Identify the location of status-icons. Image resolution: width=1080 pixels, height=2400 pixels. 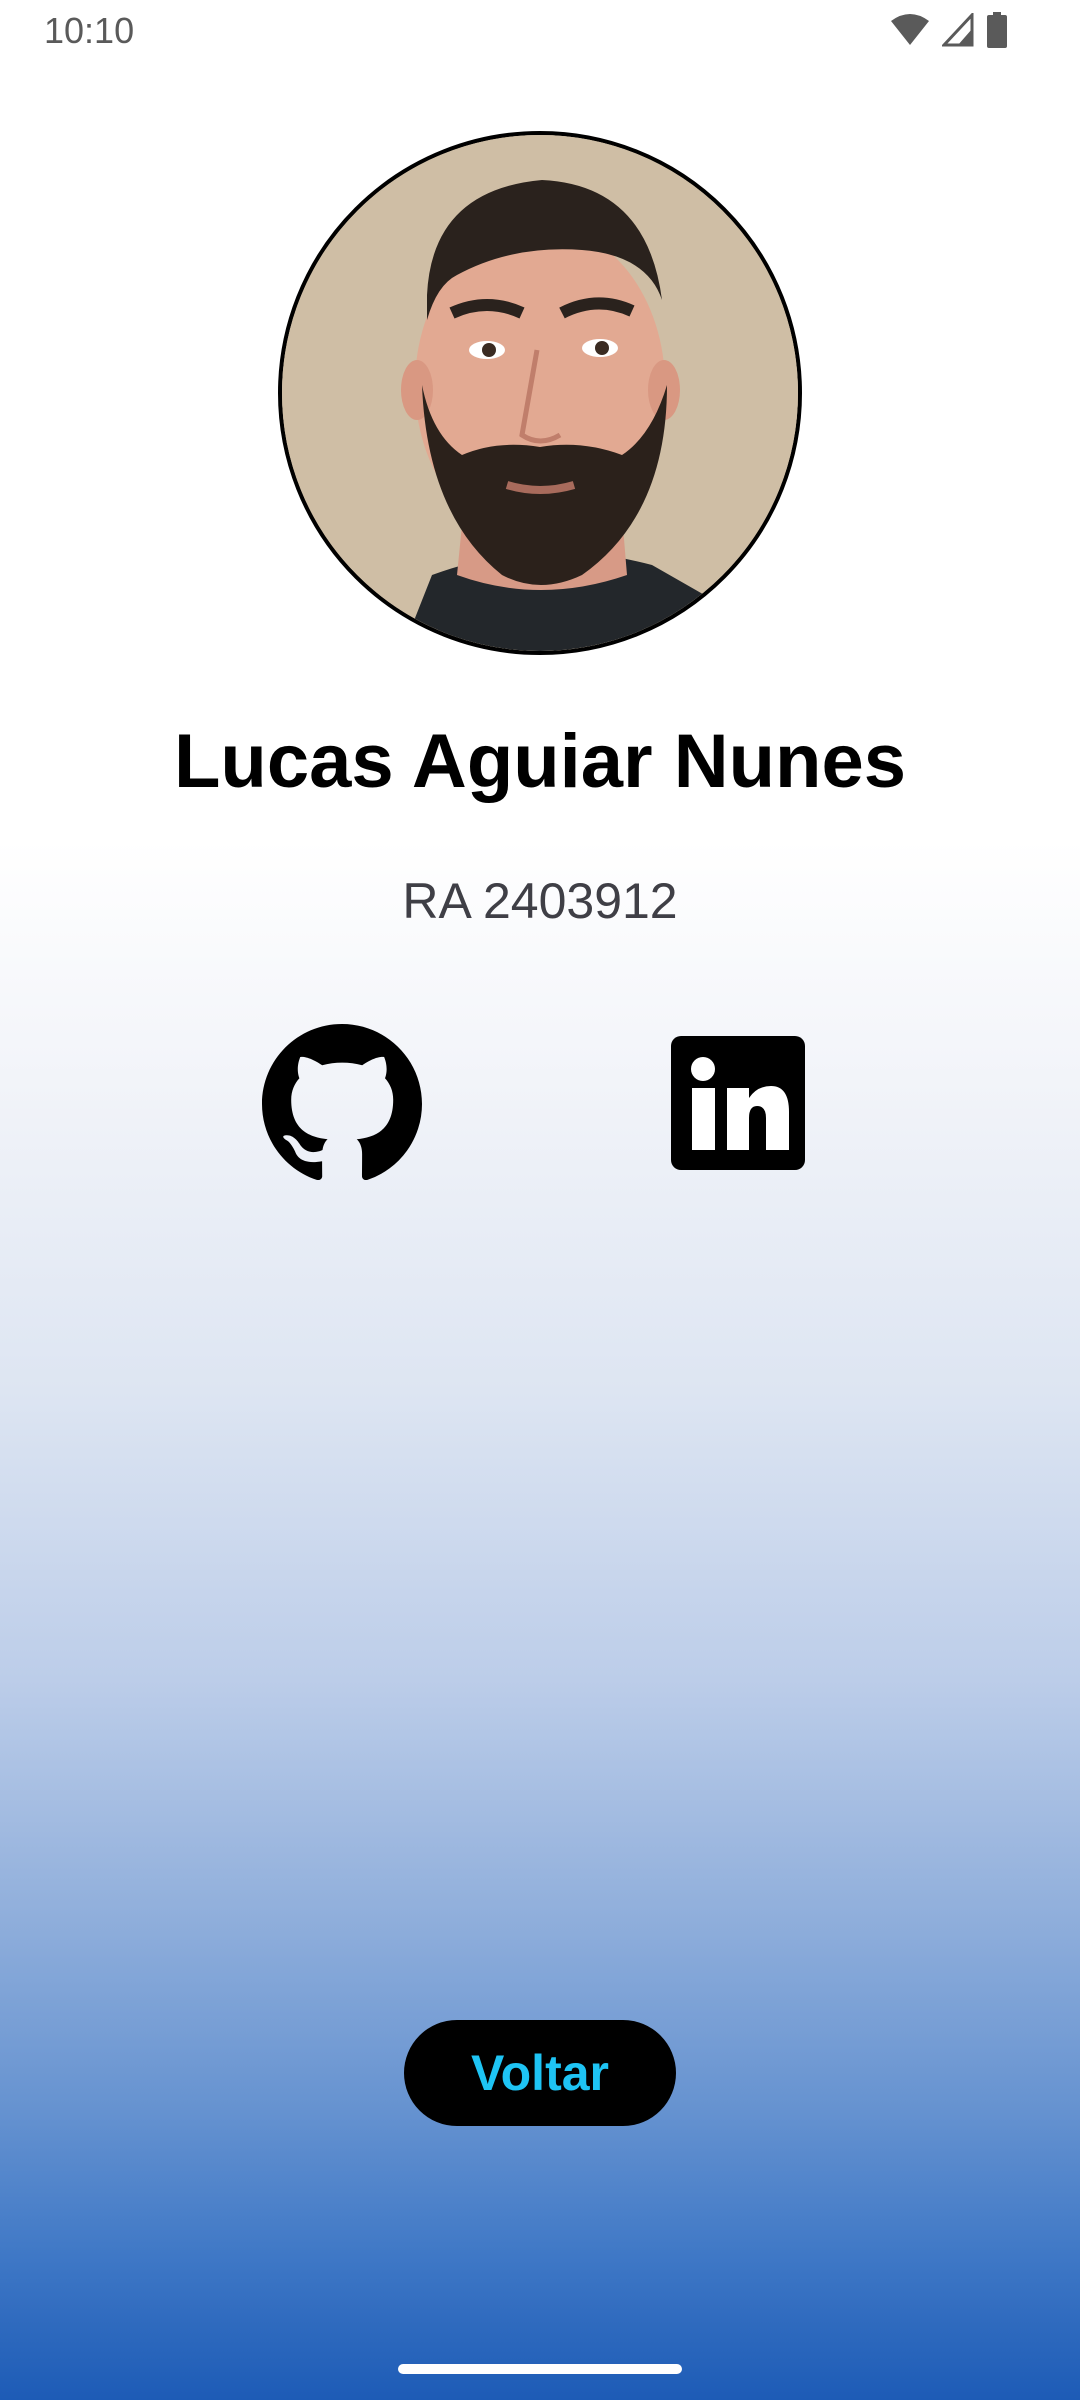
(949, 32).